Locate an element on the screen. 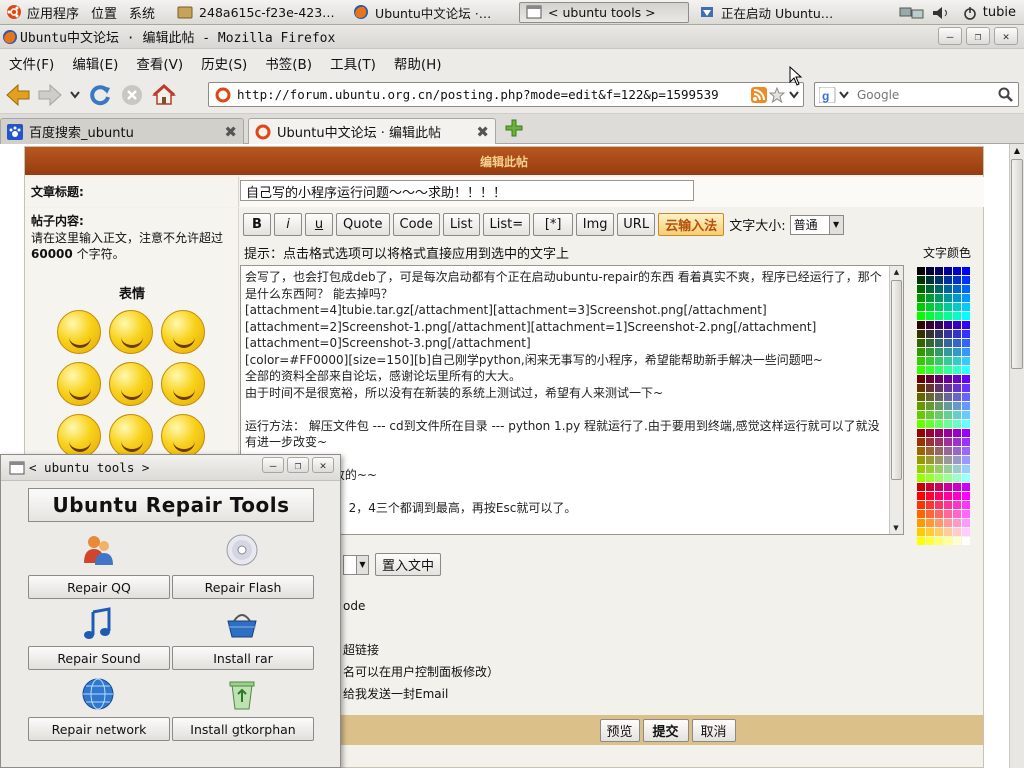  menu-edit: 编辑(E) is located at coordinates (95, 63).